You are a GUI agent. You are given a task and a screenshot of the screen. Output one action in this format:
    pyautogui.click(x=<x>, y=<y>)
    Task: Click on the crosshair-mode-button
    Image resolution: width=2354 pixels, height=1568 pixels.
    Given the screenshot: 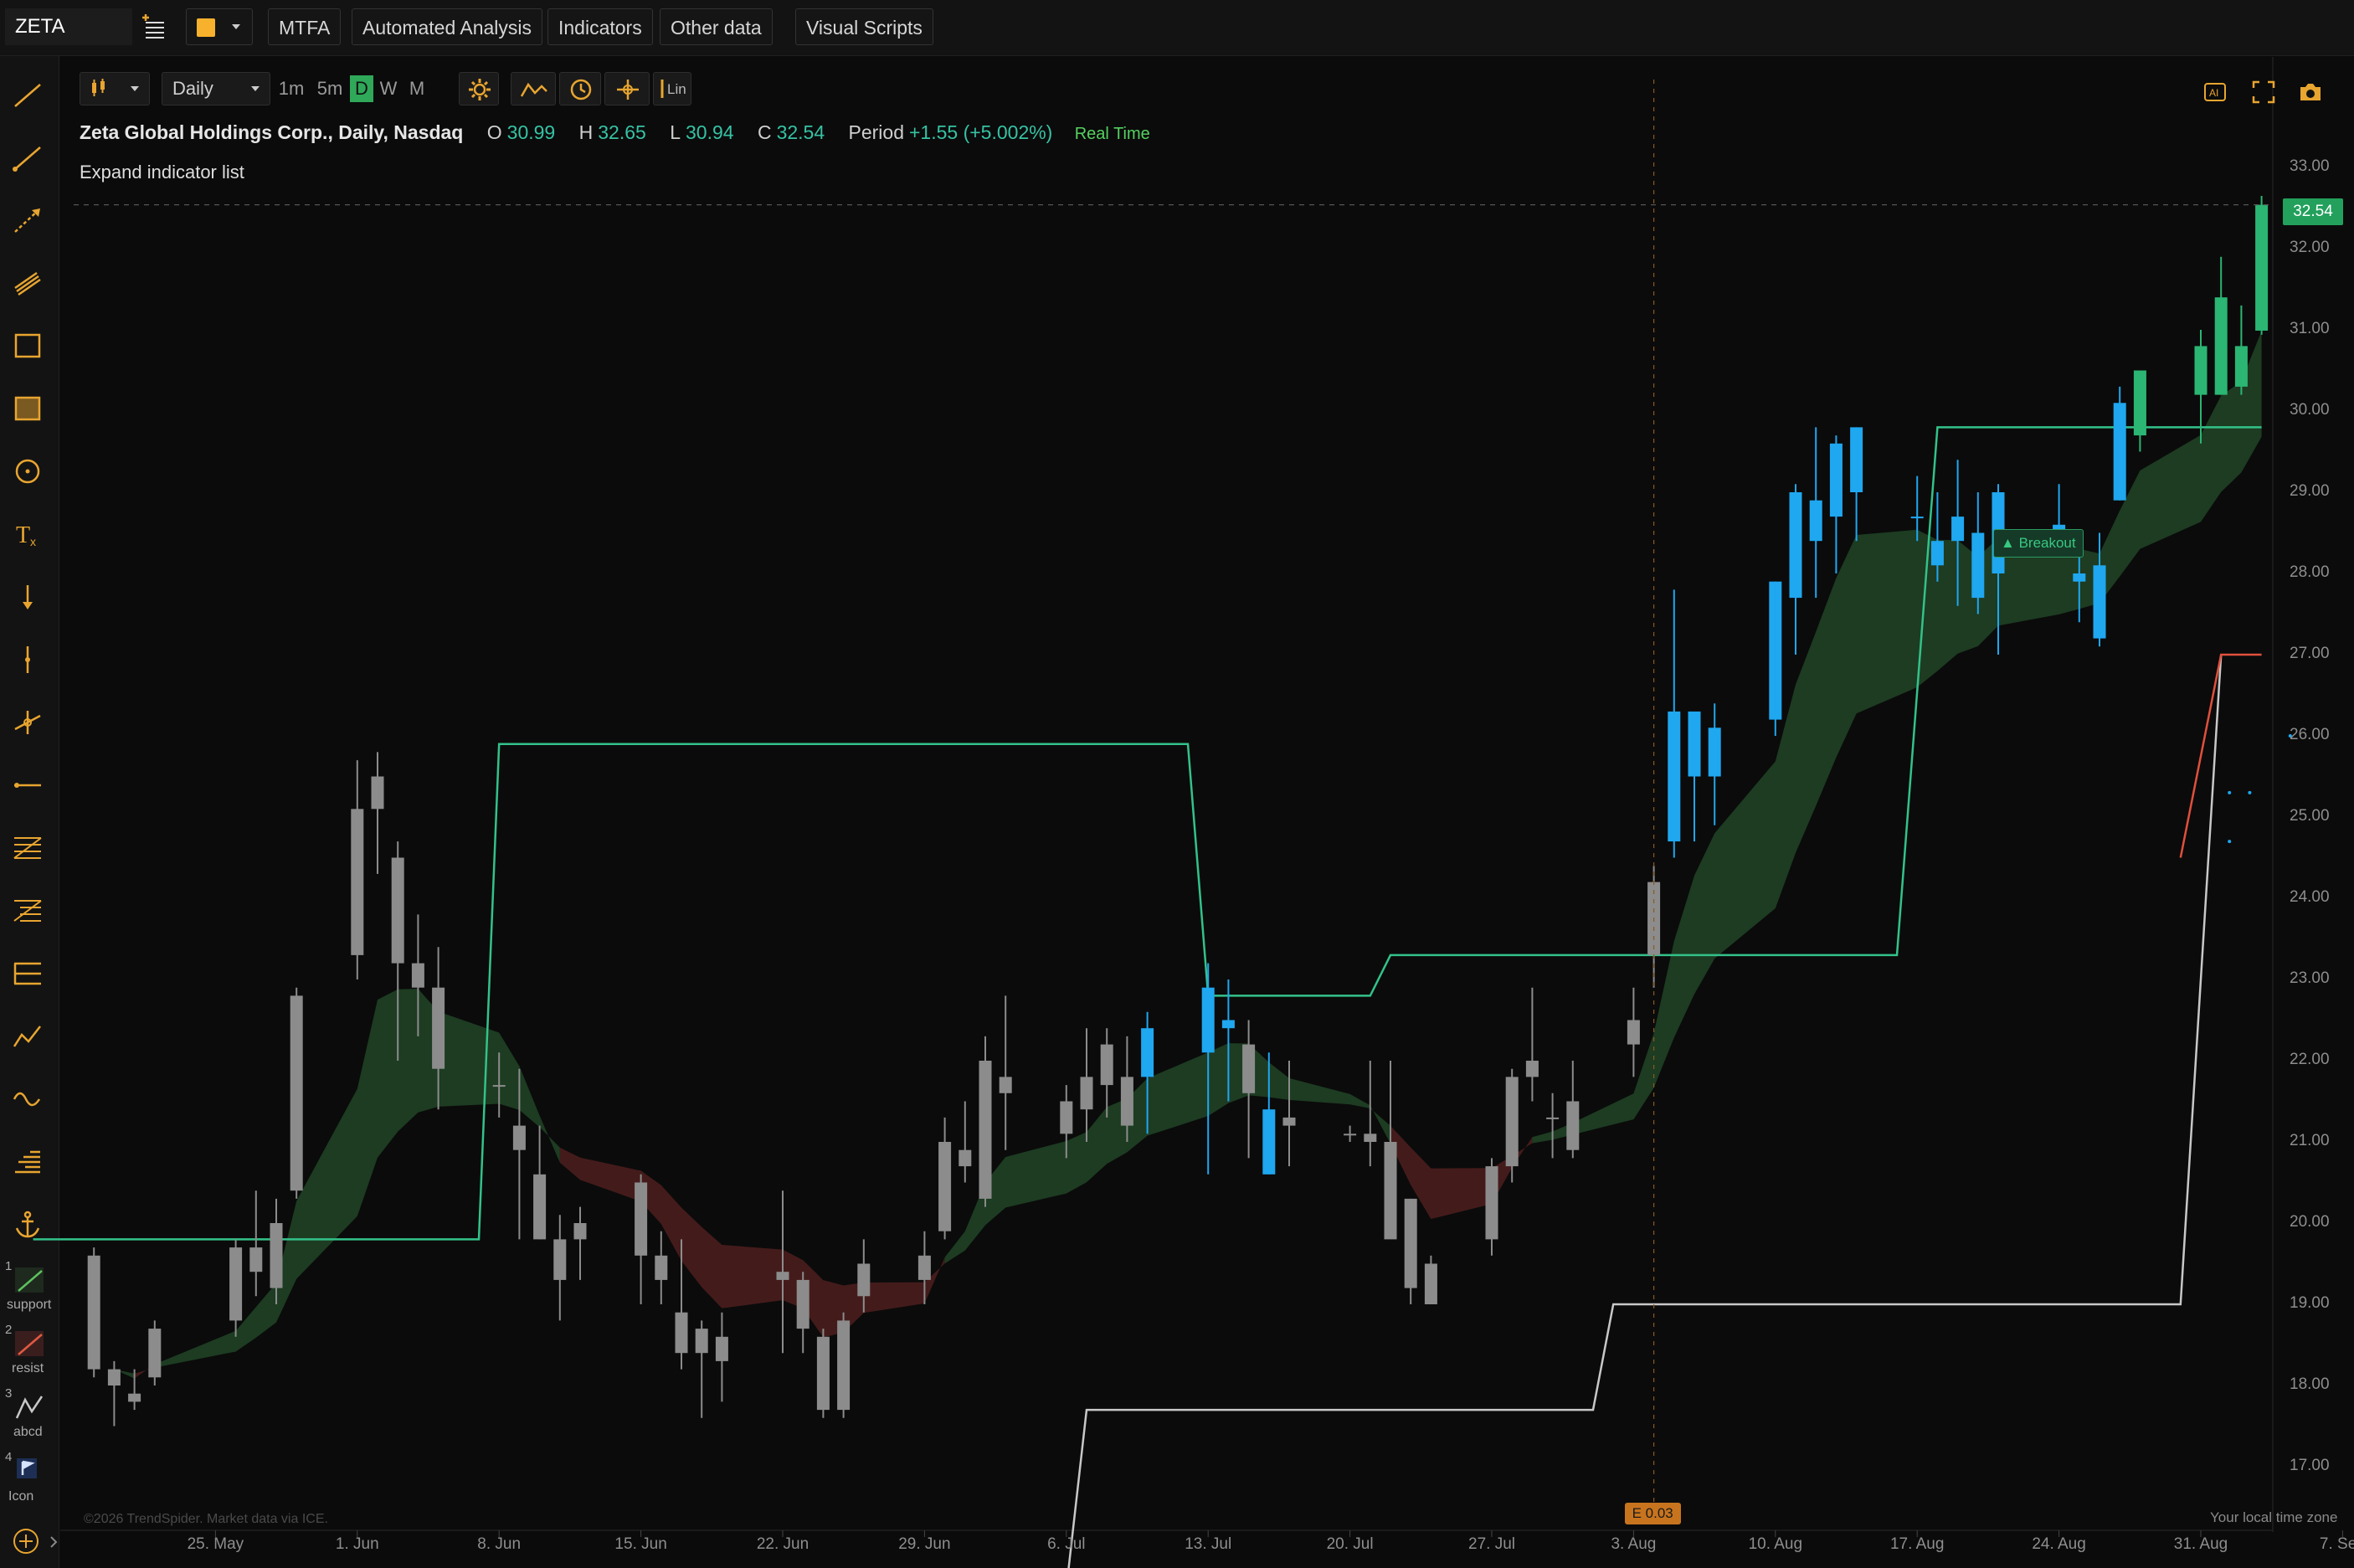 What is the action you would take?
    pyautogui.click(x=627, y=88)
    